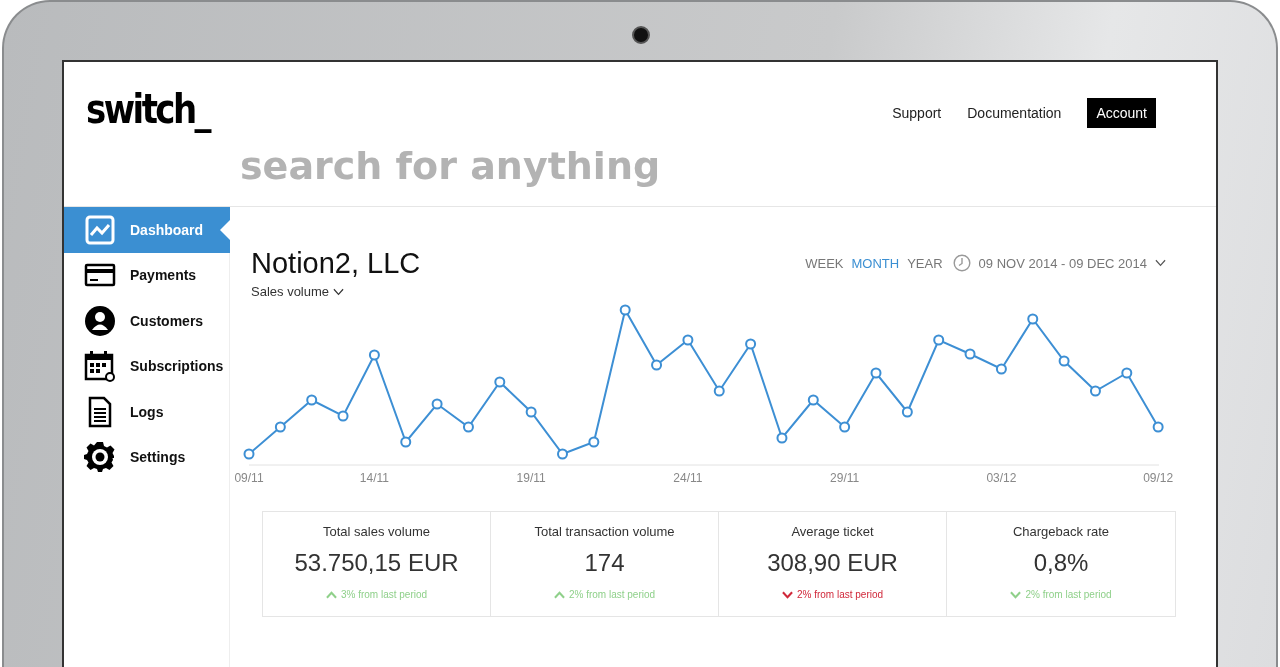  I want to click on stat-label: Average ticket, so click(832, 531).